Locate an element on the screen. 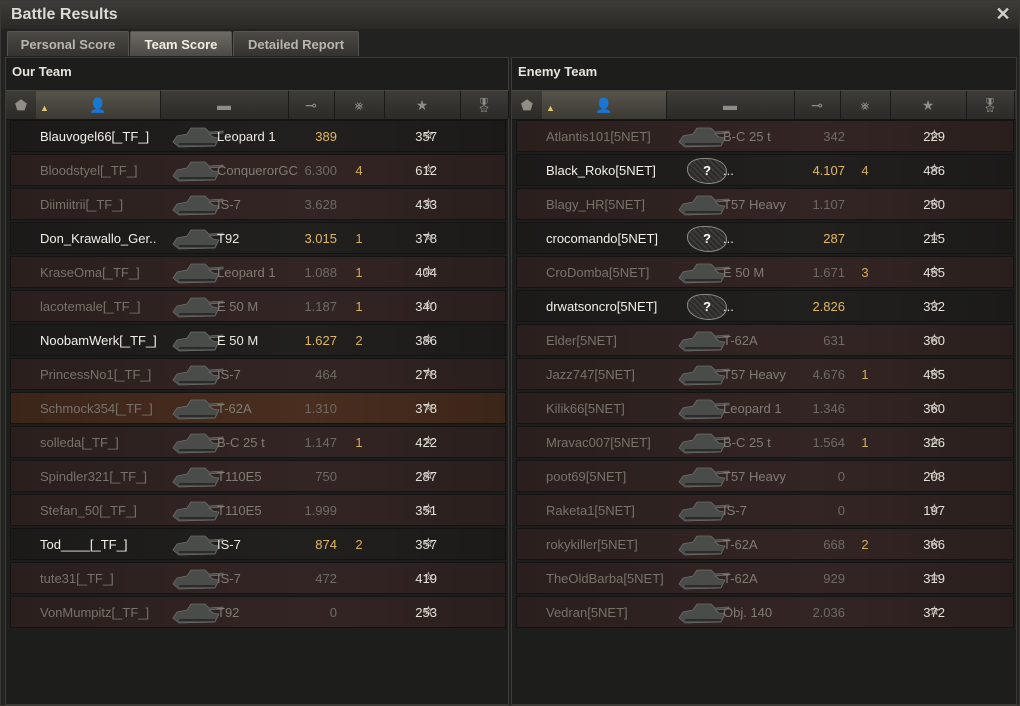  our-team-col-tank-icon: ▬ is located at coordinates (224, 105).